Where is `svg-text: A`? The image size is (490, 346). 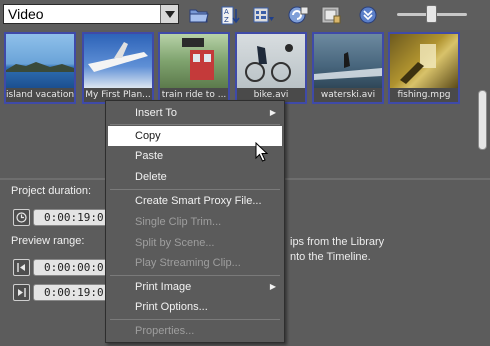 svg-text: A is located at coordinates (226, 12).